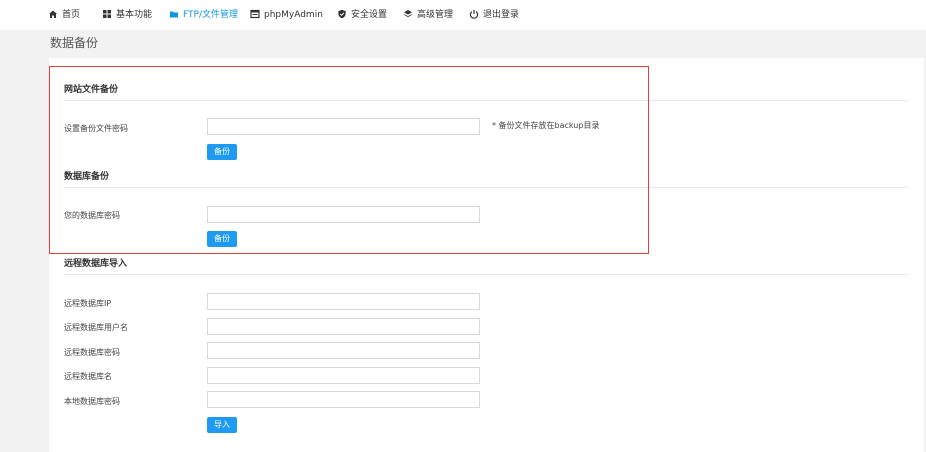  What do you see at coordinates (343, 301) in the screenshot?
I see `remote-ip-input` at bounding box center [343, 301].